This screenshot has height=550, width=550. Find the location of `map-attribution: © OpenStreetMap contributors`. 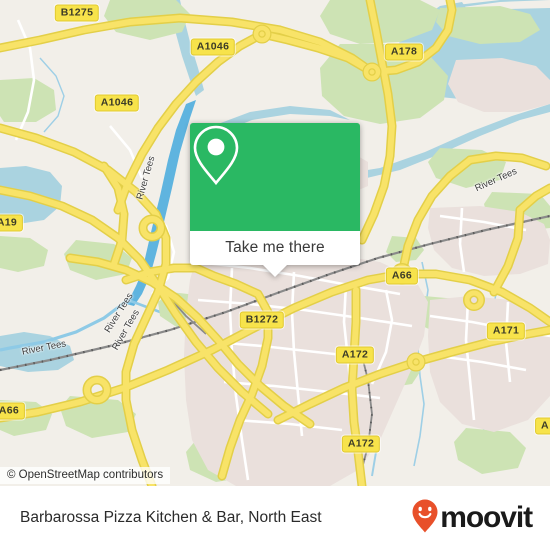

map-attribution: © OpenStreetMap contributors is located at coordinates (85, 475).